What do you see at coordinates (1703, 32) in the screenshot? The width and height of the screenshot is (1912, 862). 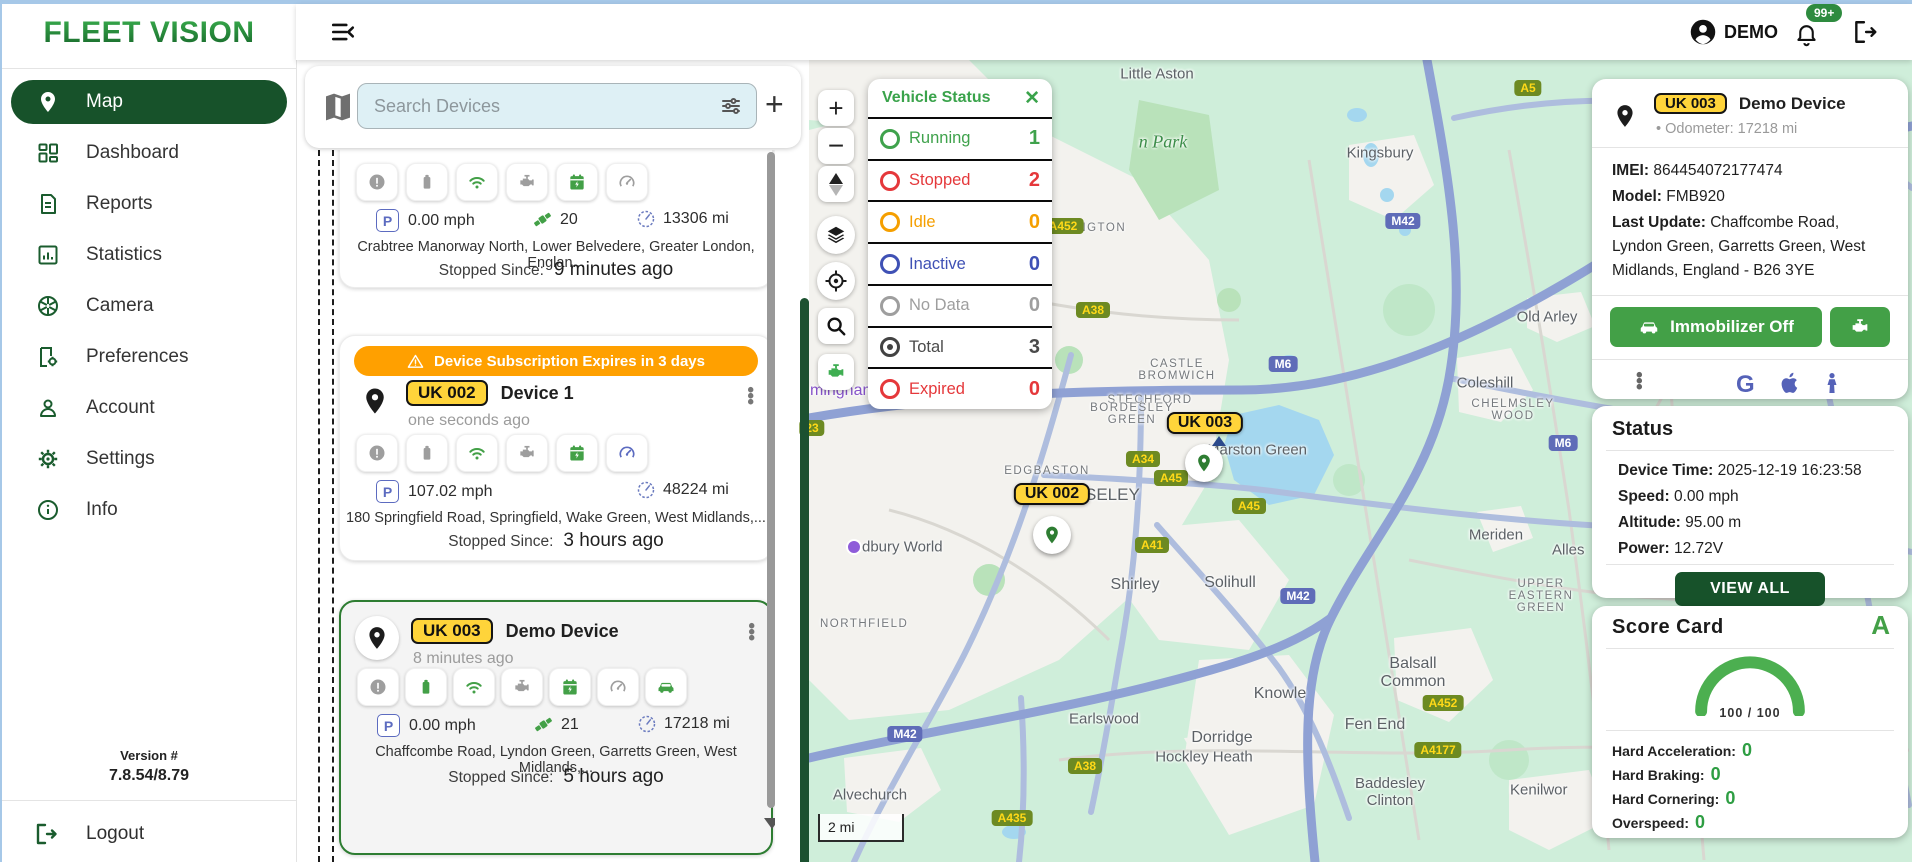 I see `user-avatar-icon` at bounding box center [1703, 32].